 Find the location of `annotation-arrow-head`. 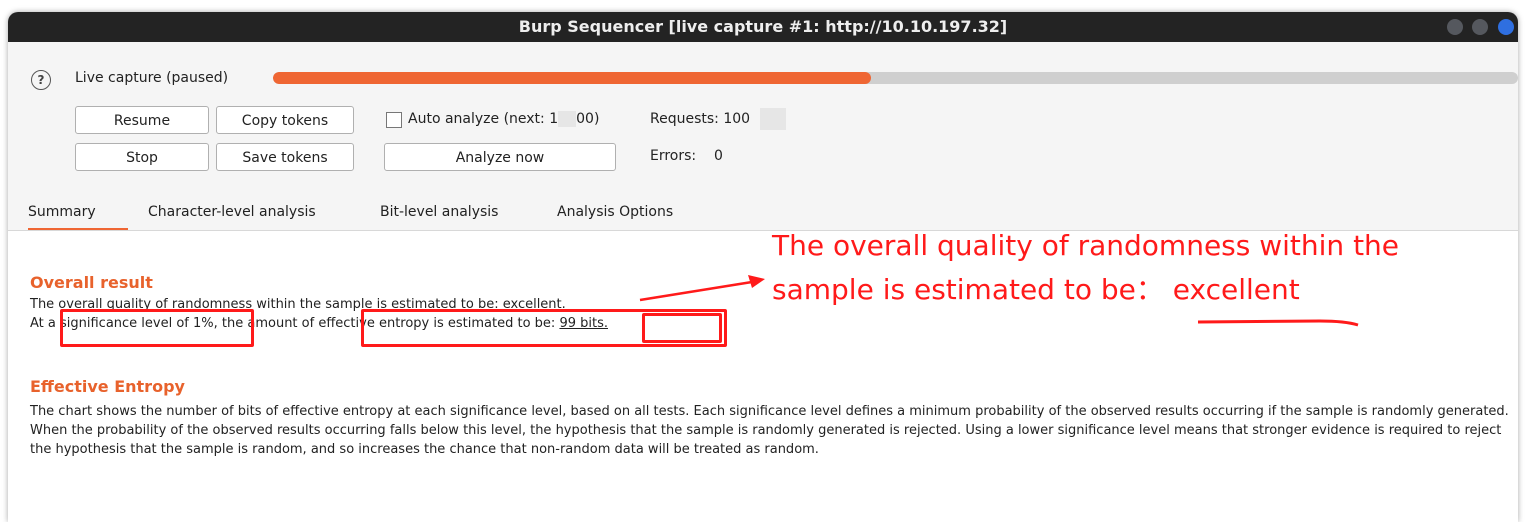

annotation-arrow-head is located at coordinates (756, 281).